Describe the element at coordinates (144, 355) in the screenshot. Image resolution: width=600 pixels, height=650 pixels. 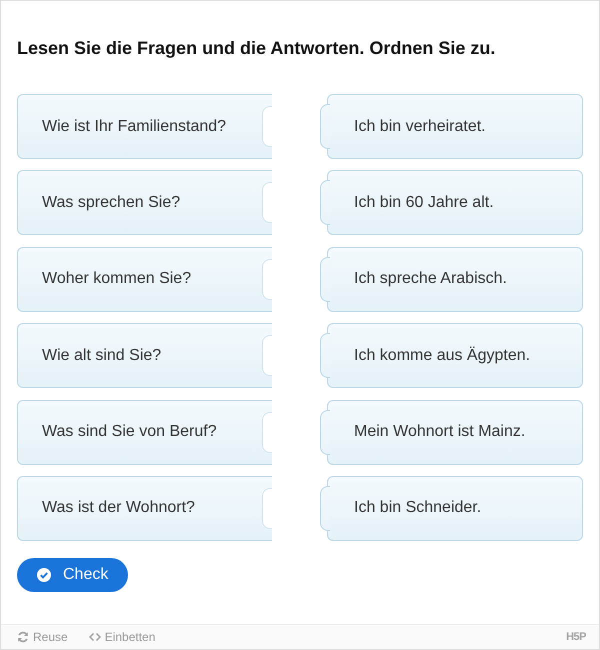
I see `question-card: Wie alt sind Sie?` at that location.